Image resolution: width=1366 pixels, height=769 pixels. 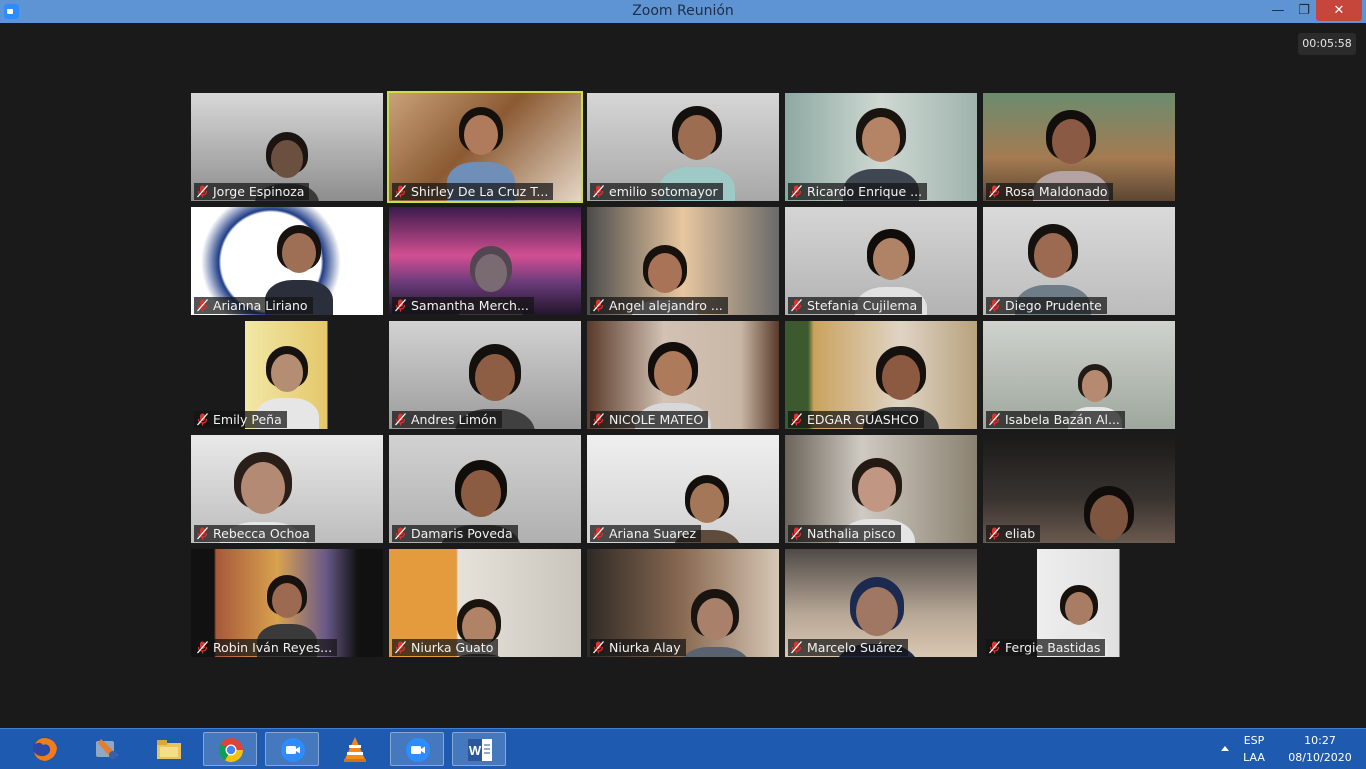 I want to click on participant-video-tile: Rosa Maldonado, so click(x=1079, y=147).